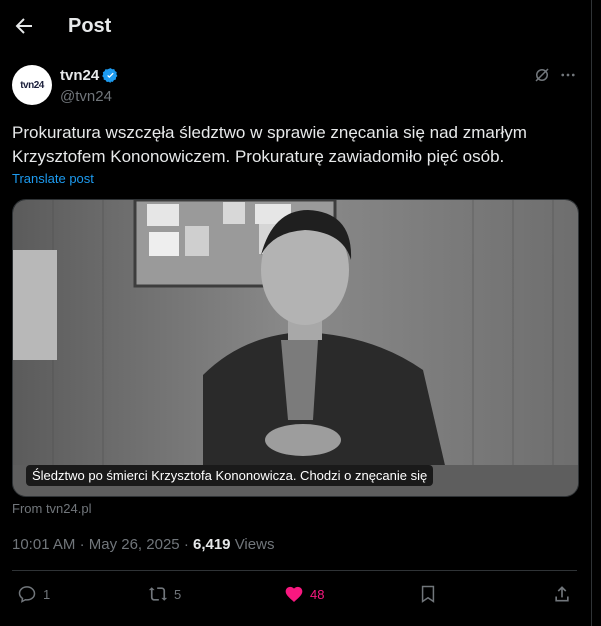 This screenshot has width=601, height=626. I want to click on reply-button: 1, so click(33, 594).